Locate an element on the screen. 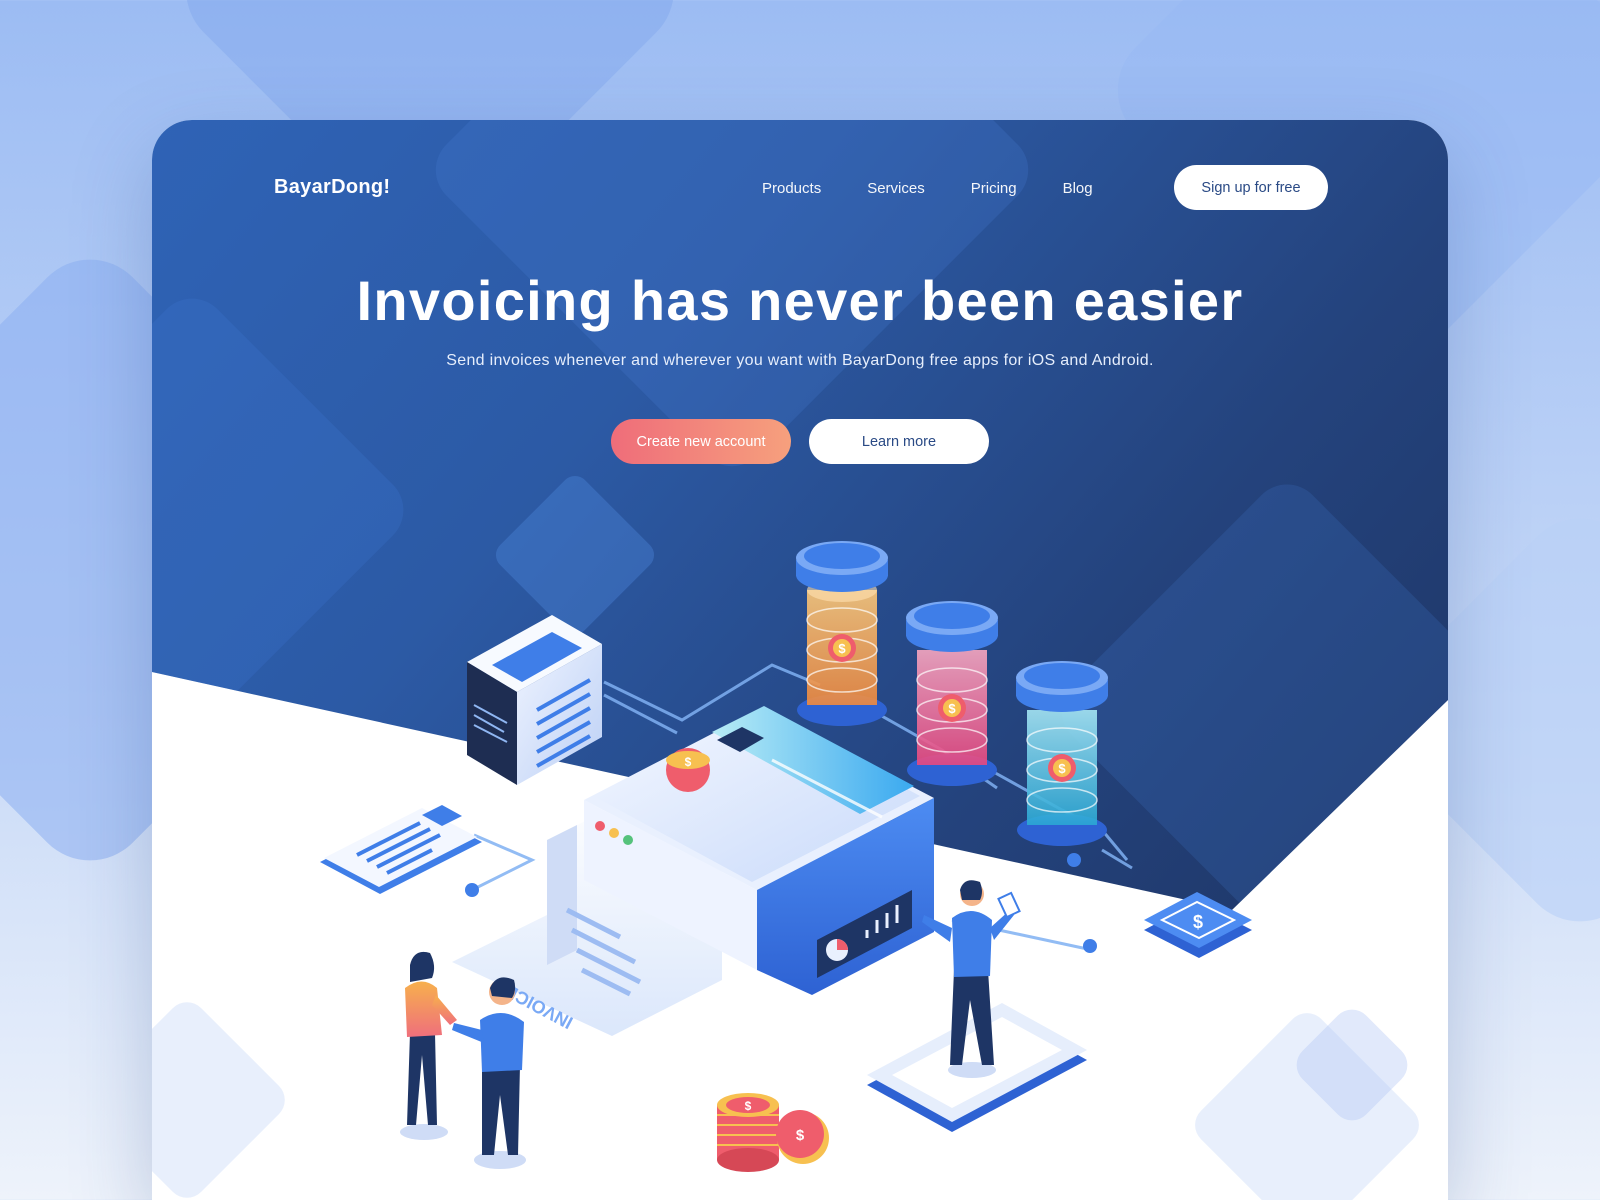 This screenshot has width=1600, height=1200. coin-tube-blue: $ is located at coordinates (1062, 753).